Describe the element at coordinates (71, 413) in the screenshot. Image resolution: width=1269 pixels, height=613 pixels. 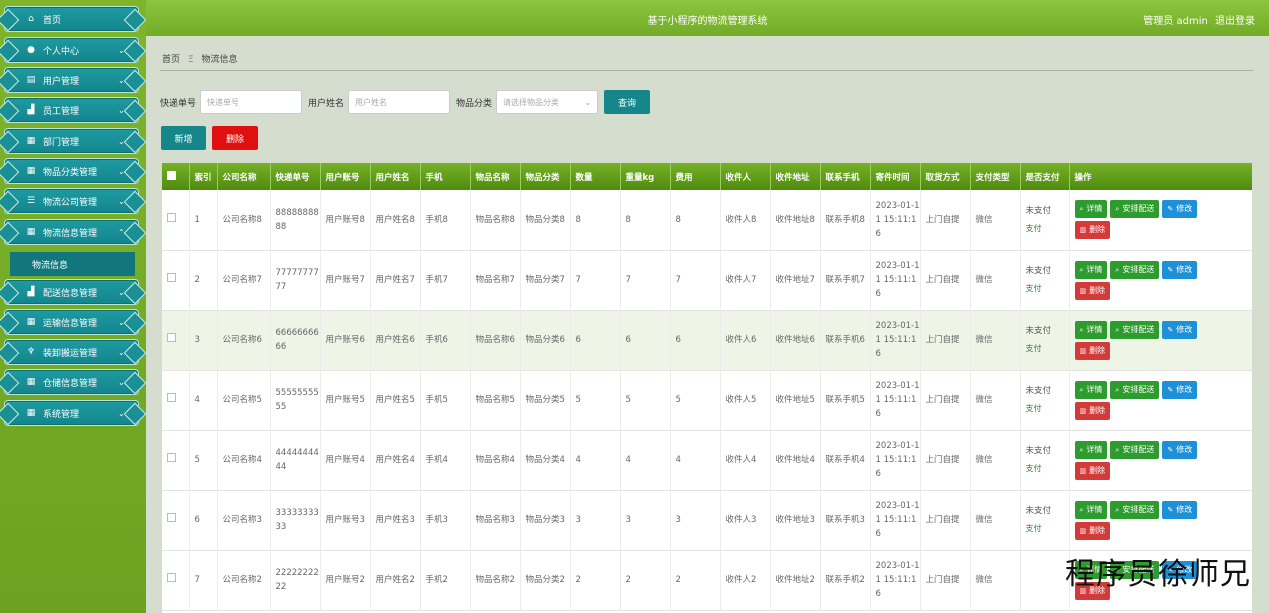
I see `sidebar-item: ▦ 系统管理 ⌄` at that location.